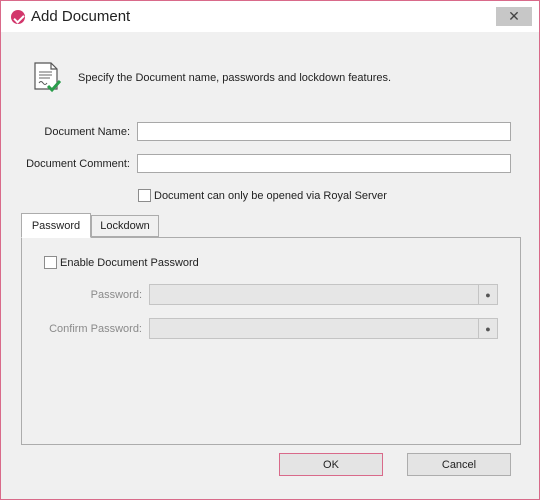 This screenshot has height=500, width=540. What do you see at coordinates (314, 328) in the screenshot?
I see `confirm-password-input` at bounding box center [314, 328].